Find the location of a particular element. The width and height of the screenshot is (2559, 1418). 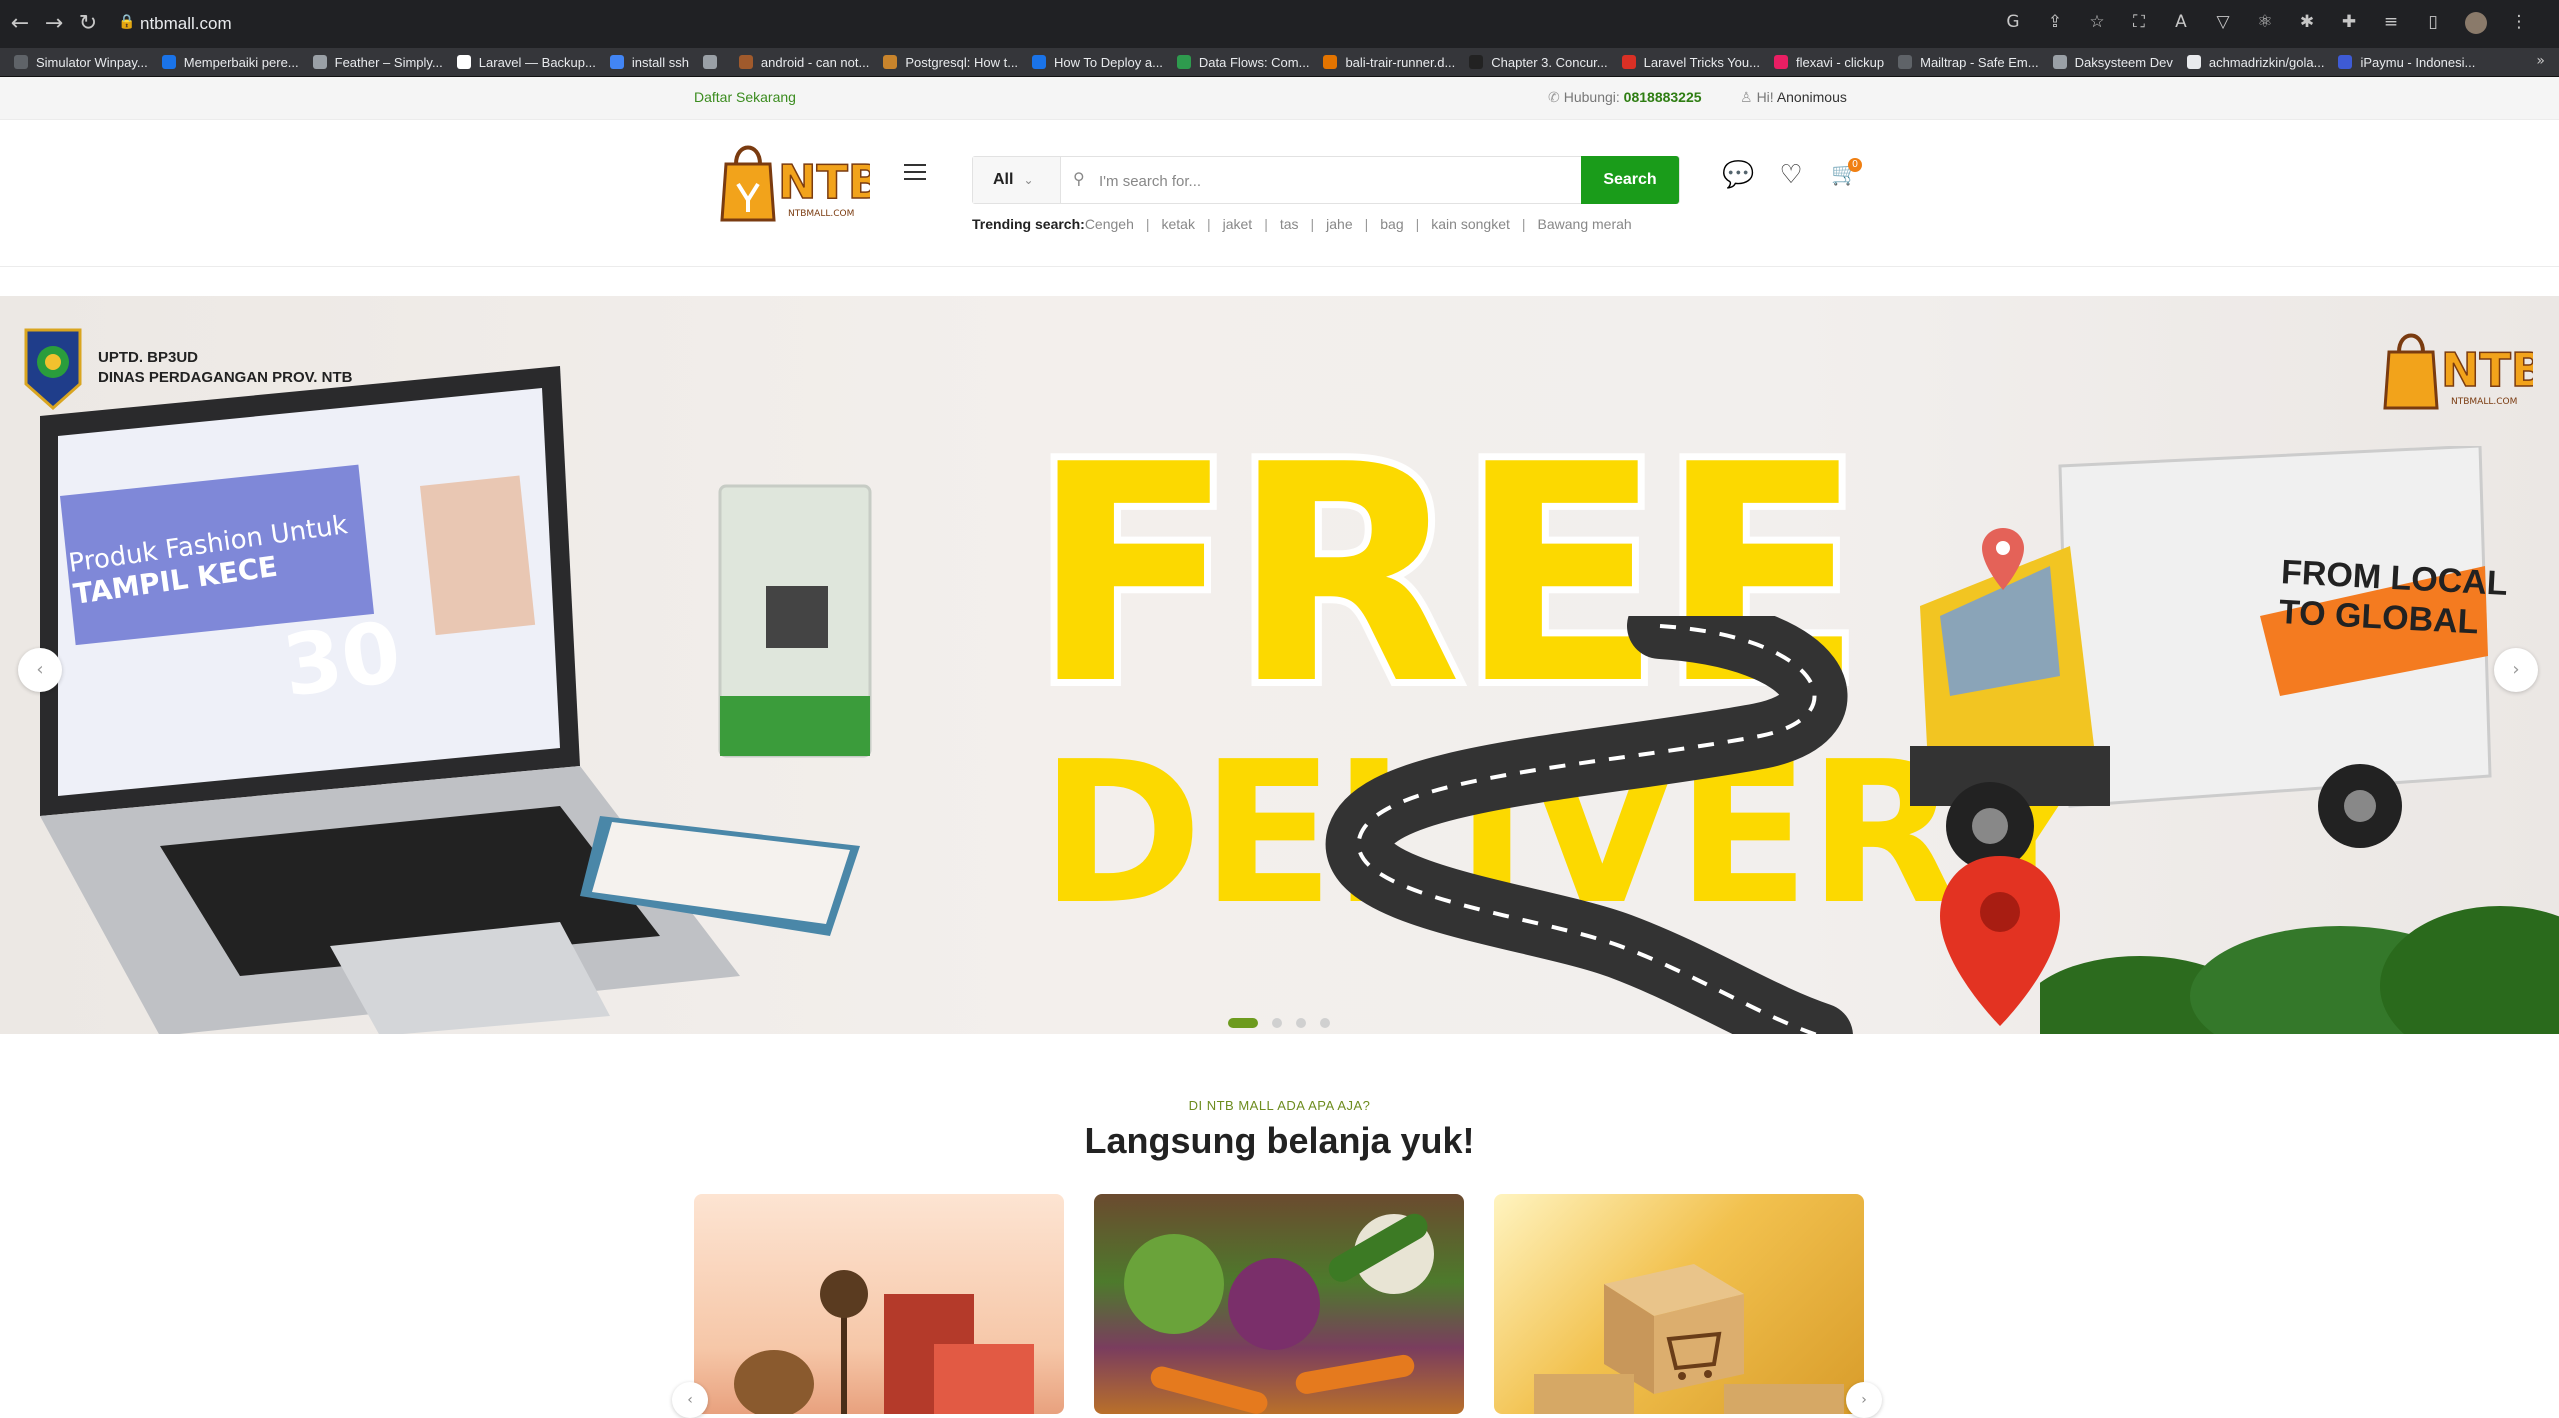

category-card-delivery is located at coordinates (1679, 1304).